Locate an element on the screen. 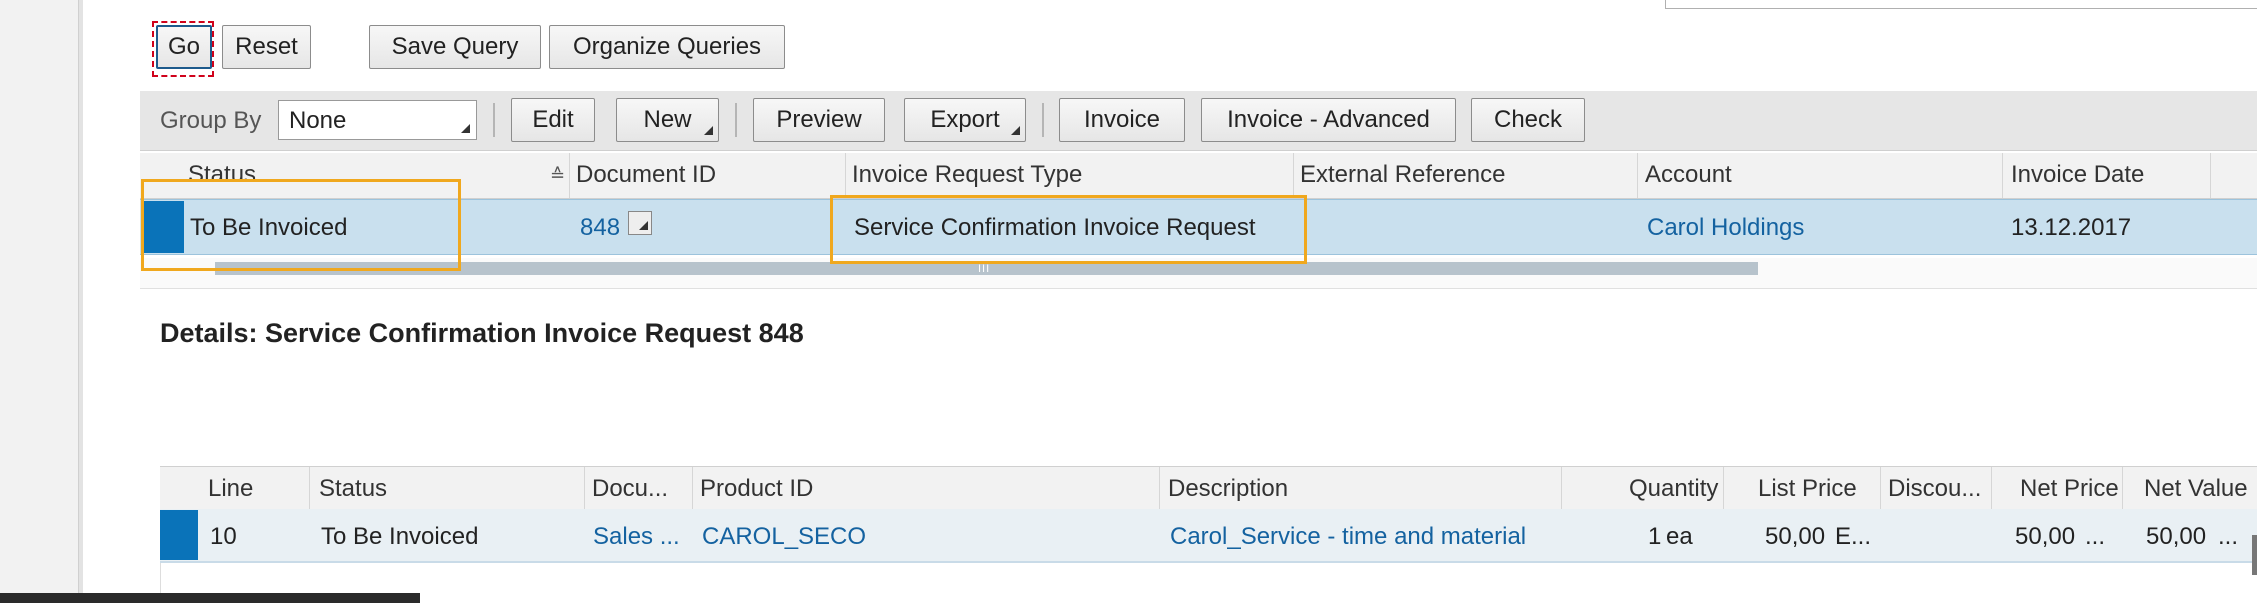 The image size is (2257, 603). search-field-edge is located at coordinates (1961, 4).